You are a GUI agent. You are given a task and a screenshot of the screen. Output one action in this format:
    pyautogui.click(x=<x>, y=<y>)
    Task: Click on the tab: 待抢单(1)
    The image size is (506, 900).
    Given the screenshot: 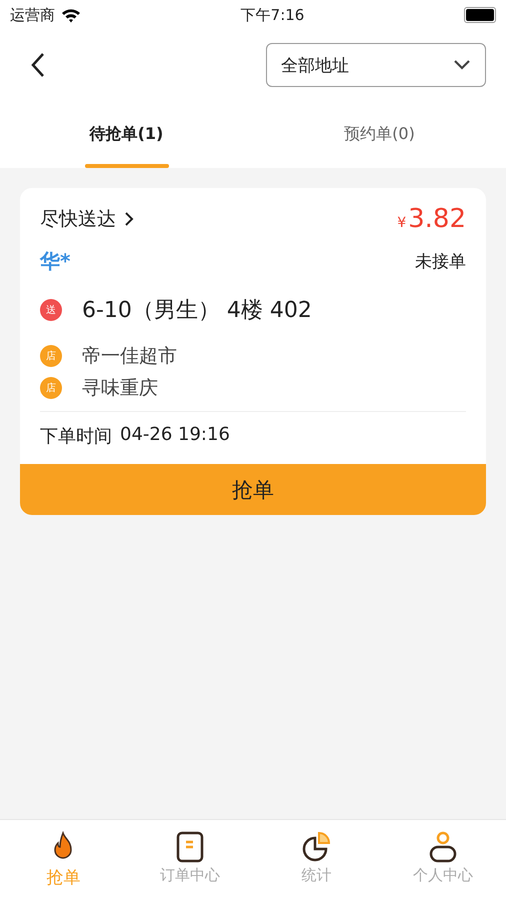 What is the action you would take?
    pyautogui.click(x=126, y=134)
    